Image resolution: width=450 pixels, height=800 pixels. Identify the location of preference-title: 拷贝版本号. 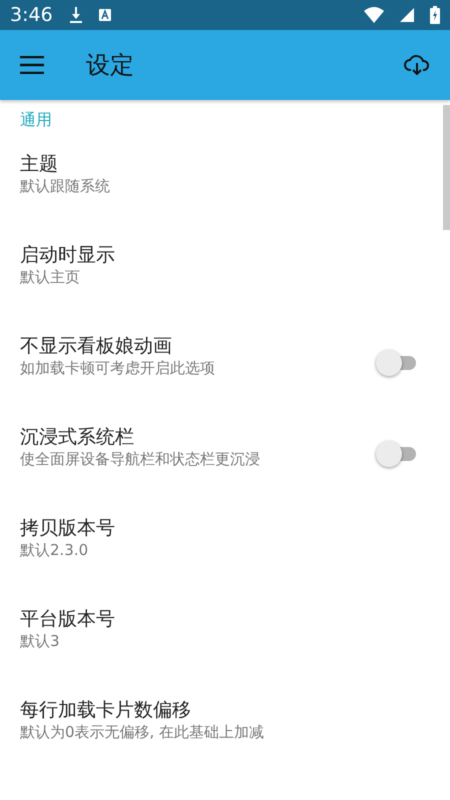
(68, 528).